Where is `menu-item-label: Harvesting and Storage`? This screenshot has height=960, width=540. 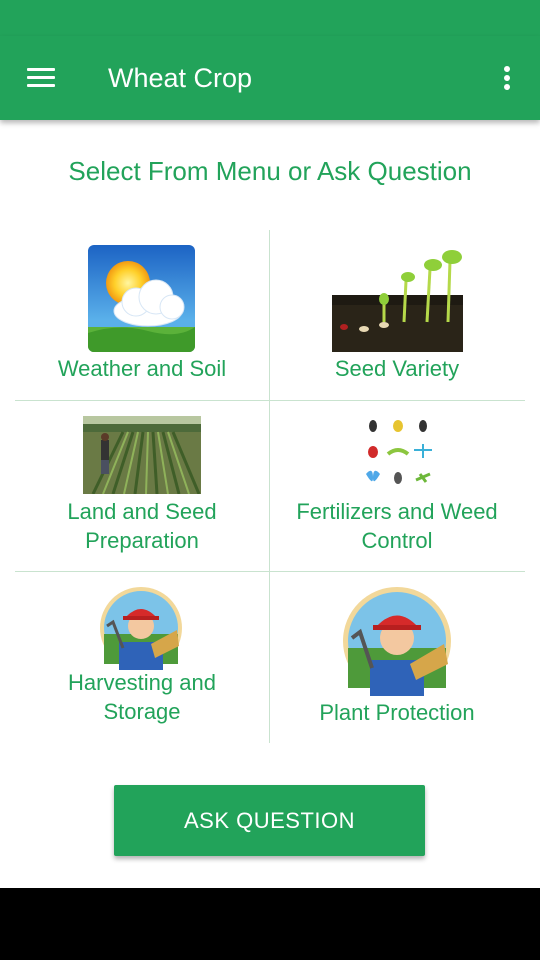
menu-item-label: Harvesting and Storage is located at coordinates (142, 697).